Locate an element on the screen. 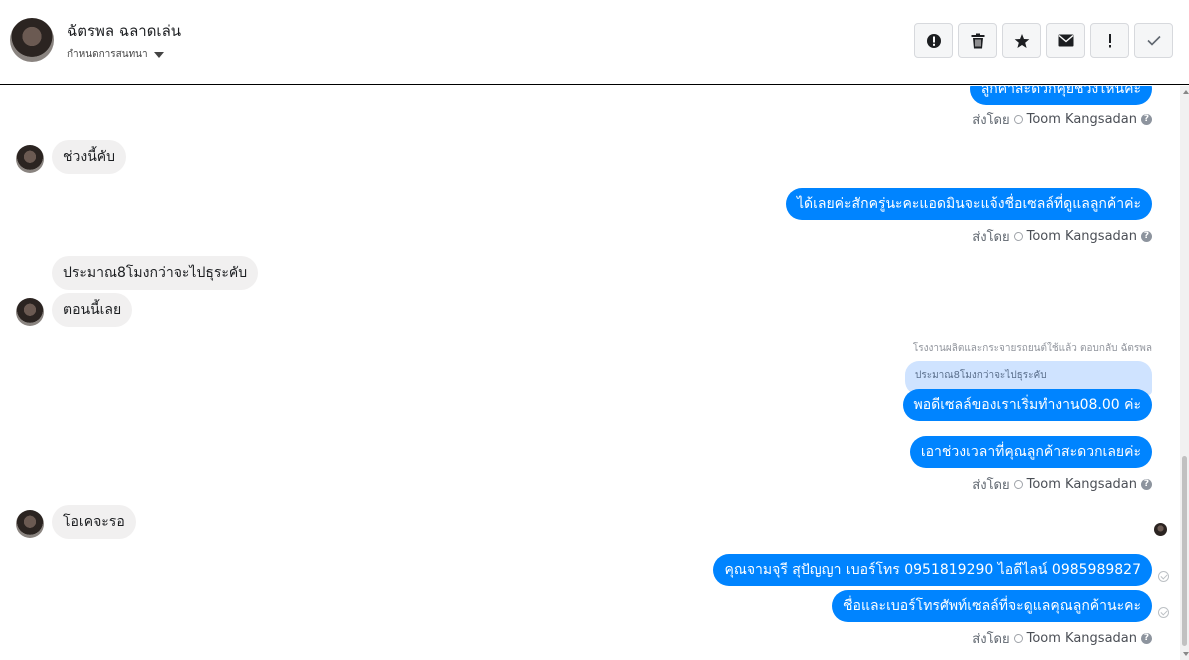 The image size is (1189, 660). exclamation-icon is located at coordinates (1109, 40).